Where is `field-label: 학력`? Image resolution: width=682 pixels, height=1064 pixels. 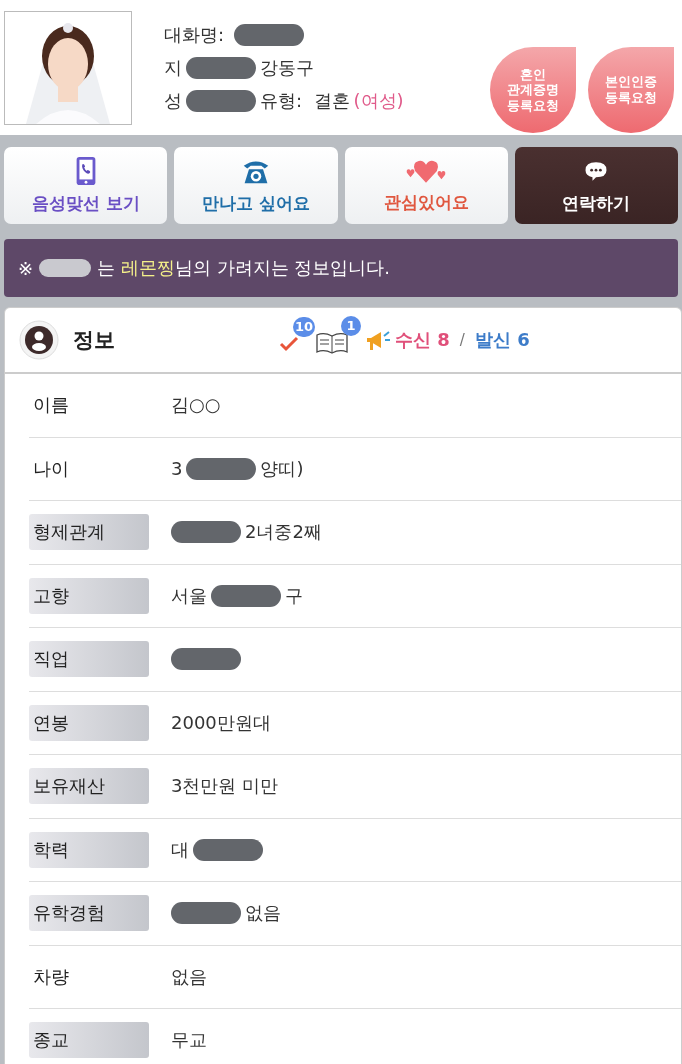
field-label: 학력 is located at coordinates (89, 849).